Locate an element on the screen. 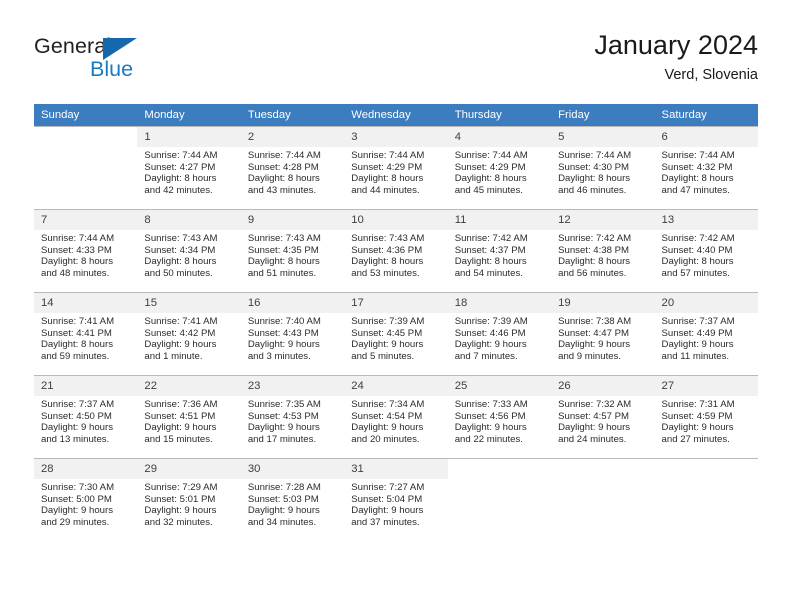 The width and height of the screenshot is (792, 612). sunset-text: Sunset: 4:59 PM is located at coordinates (697, 416).